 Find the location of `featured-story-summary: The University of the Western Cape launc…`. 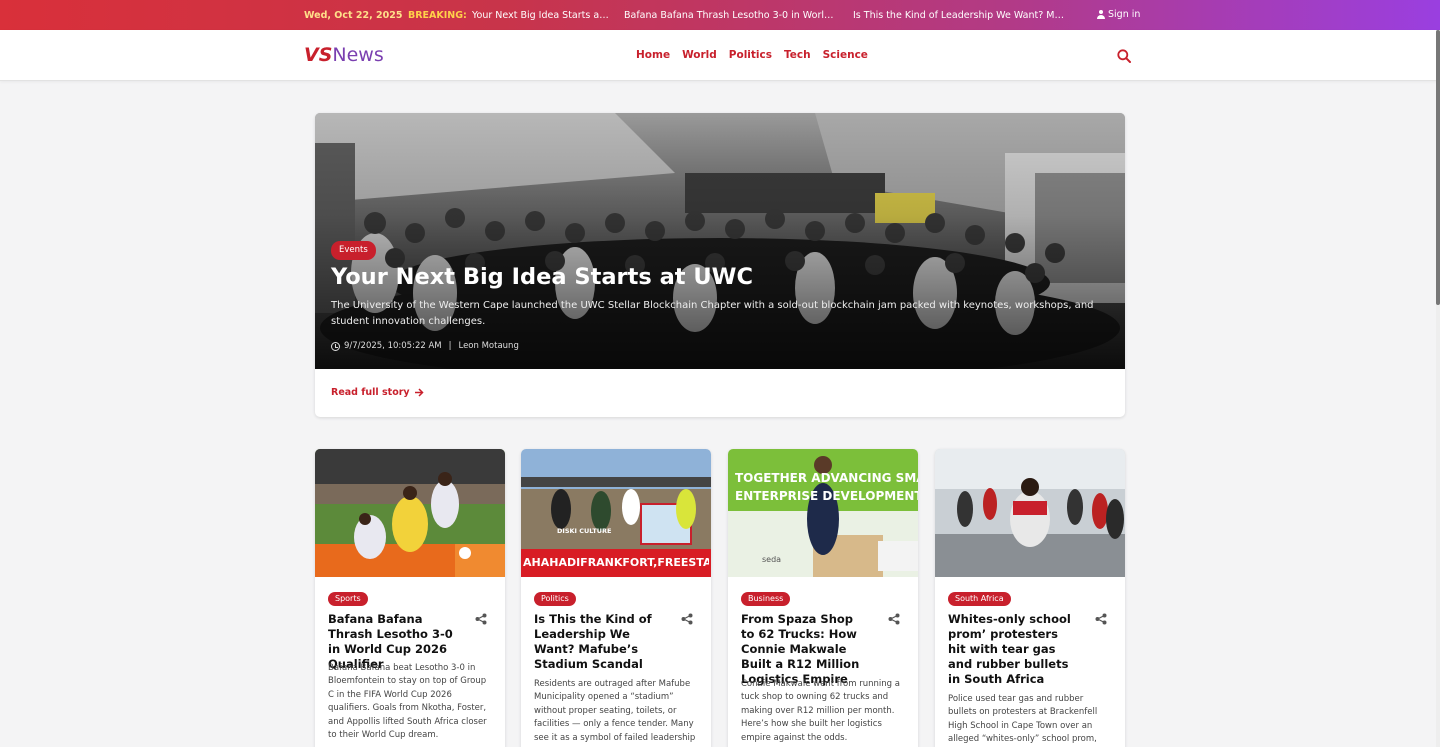

featured-story-summary: The University of the Western Cape launc… is located at coordinates (712, 313).